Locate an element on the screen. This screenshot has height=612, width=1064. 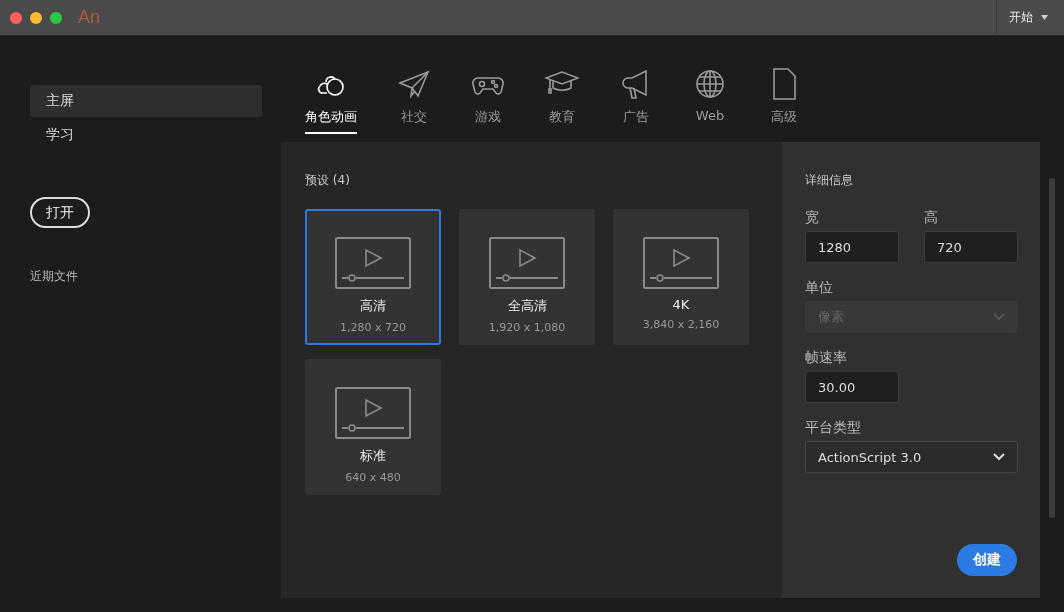
category-tab: 广告 is located at coordinates (636, 104).